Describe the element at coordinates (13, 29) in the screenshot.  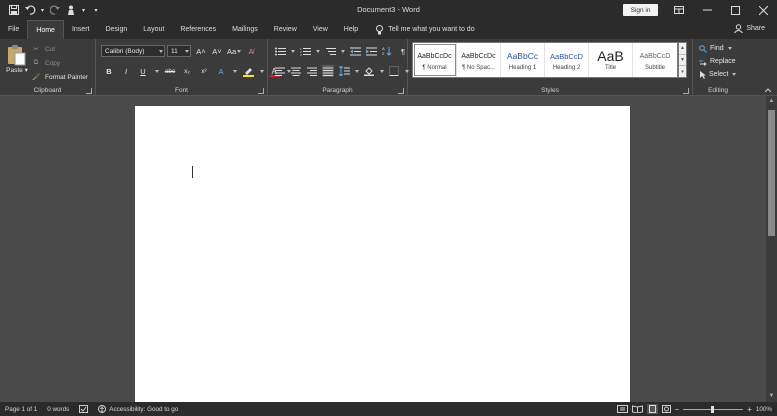
I see `tab-file: File` at that location.